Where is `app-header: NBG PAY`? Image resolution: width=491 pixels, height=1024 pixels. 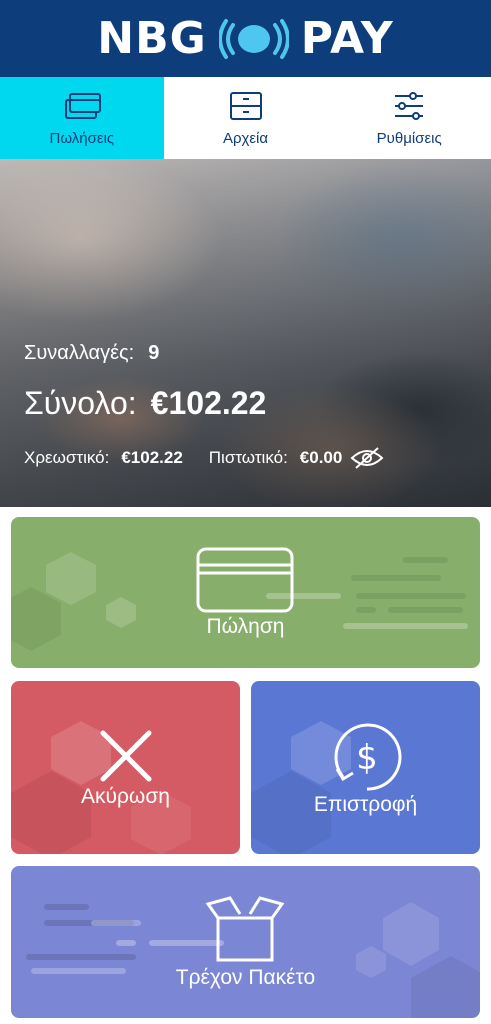
app-header: NBG PAY is located at coordinates (245, 38).